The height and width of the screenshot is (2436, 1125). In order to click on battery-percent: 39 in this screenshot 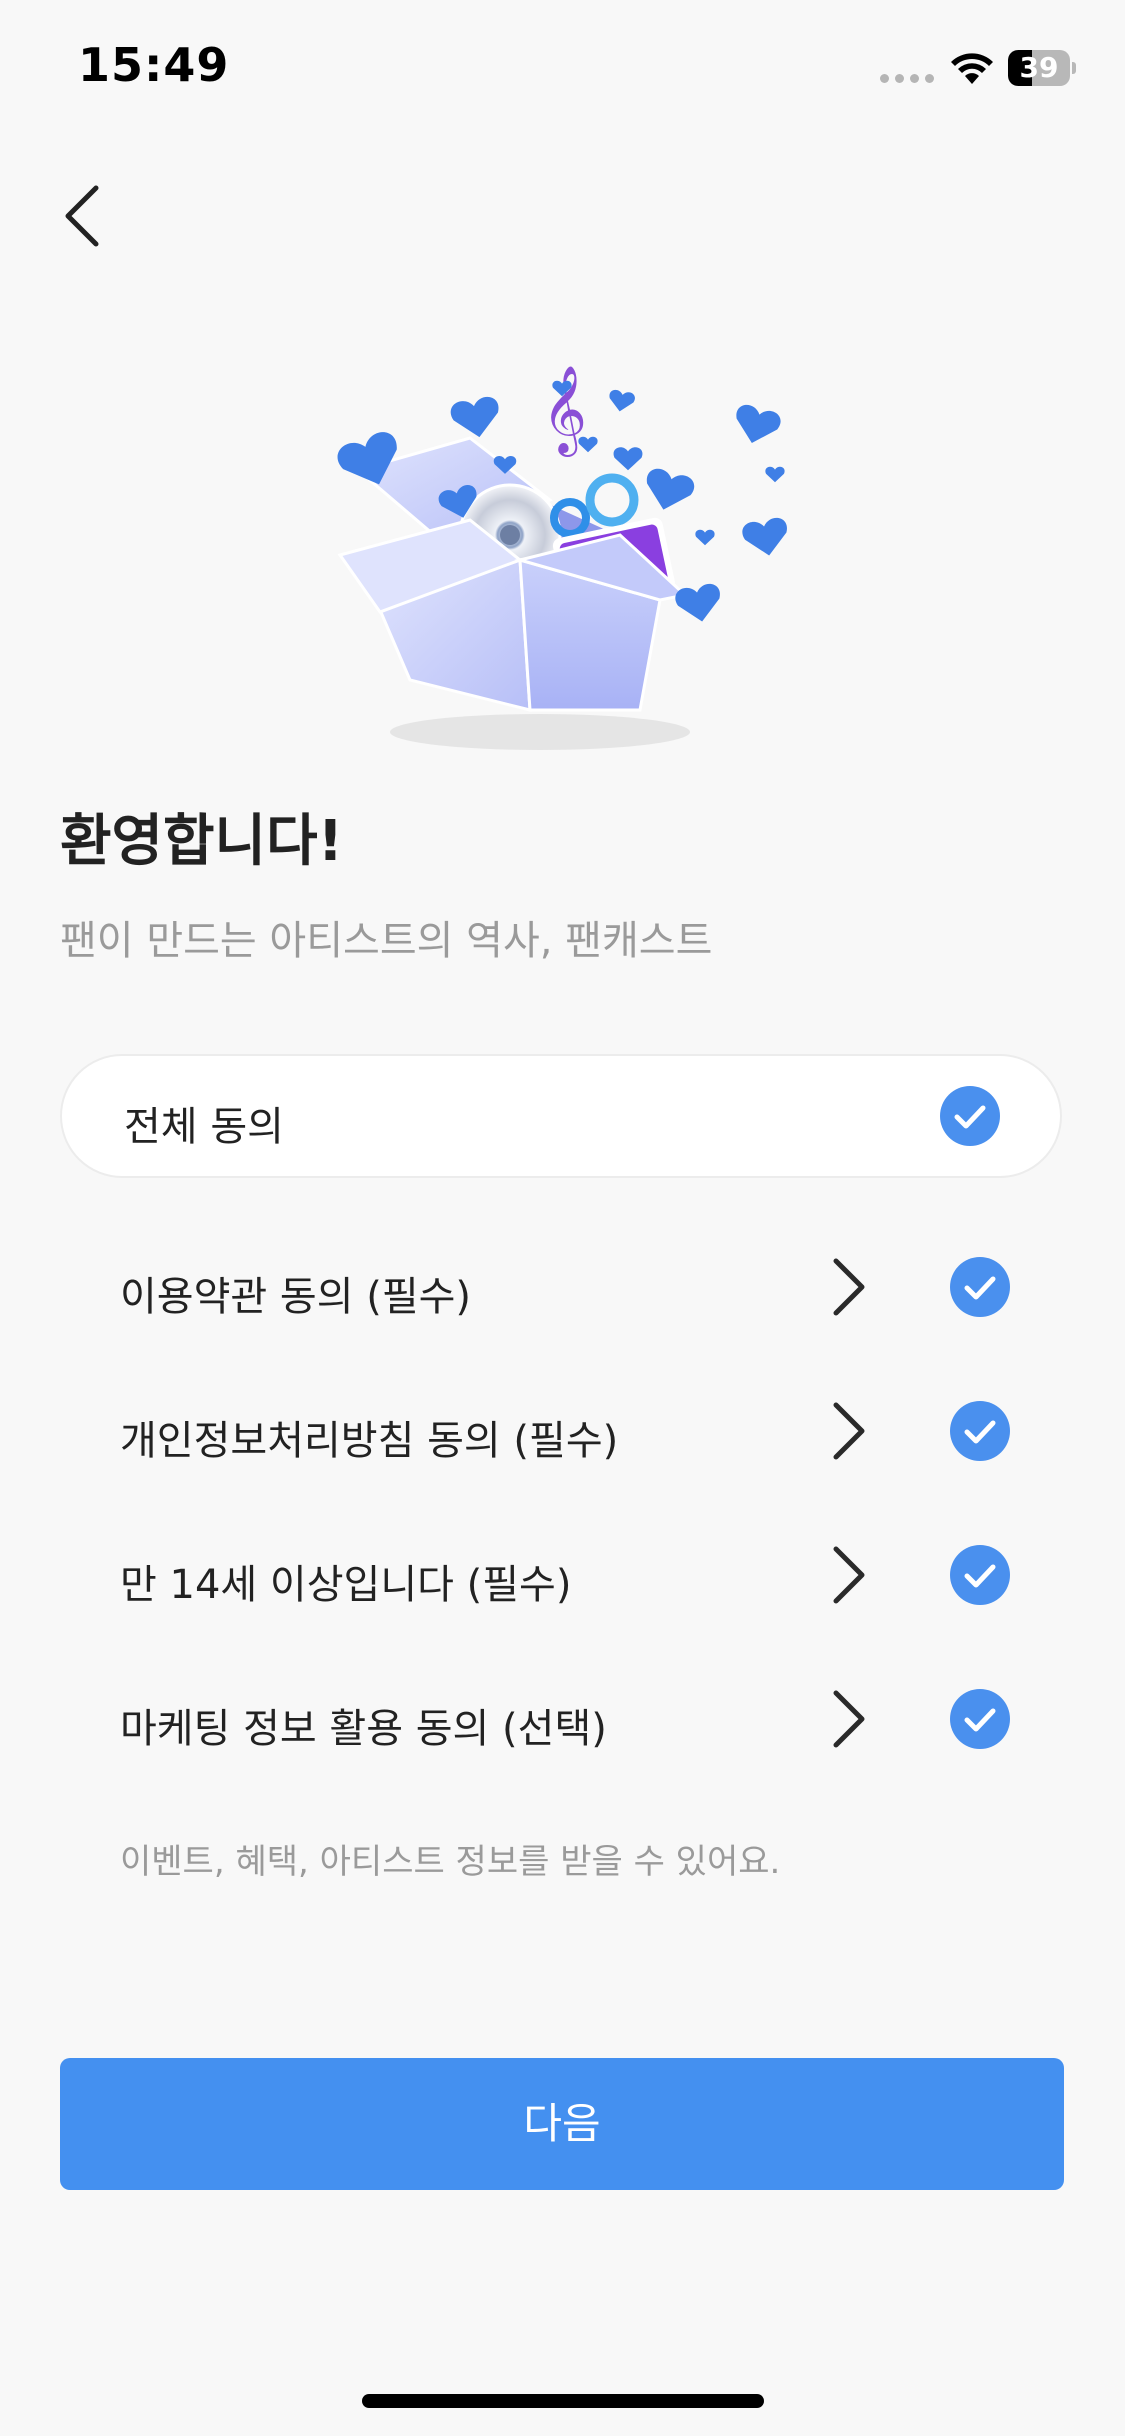, I will do `click(1039, 67)`.